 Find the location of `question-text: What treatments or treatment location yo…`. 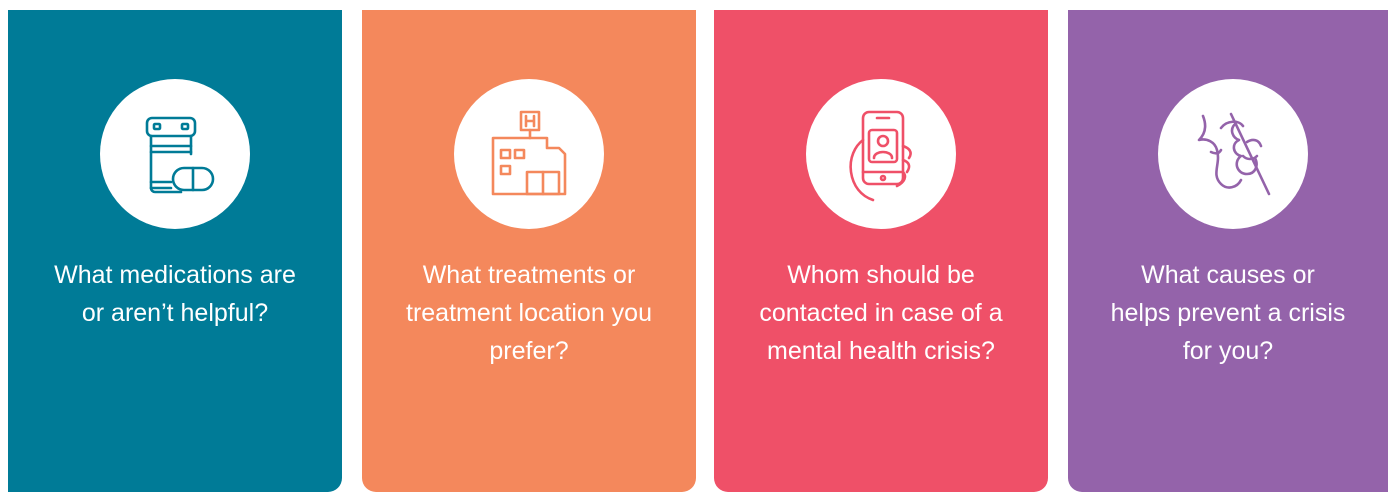

question-text: What treatments or treatment location yo… is located at coordinates (529, 313).